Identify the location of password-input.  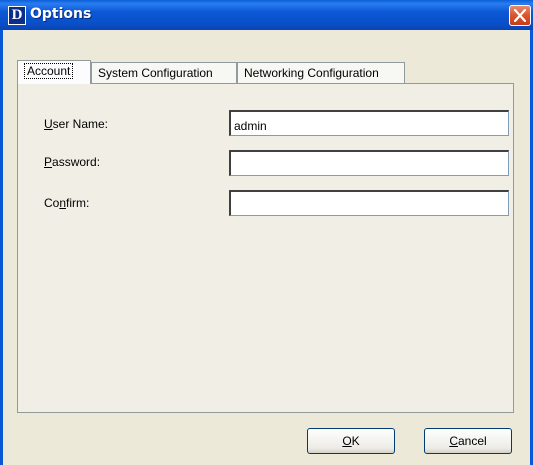
(369, 163).